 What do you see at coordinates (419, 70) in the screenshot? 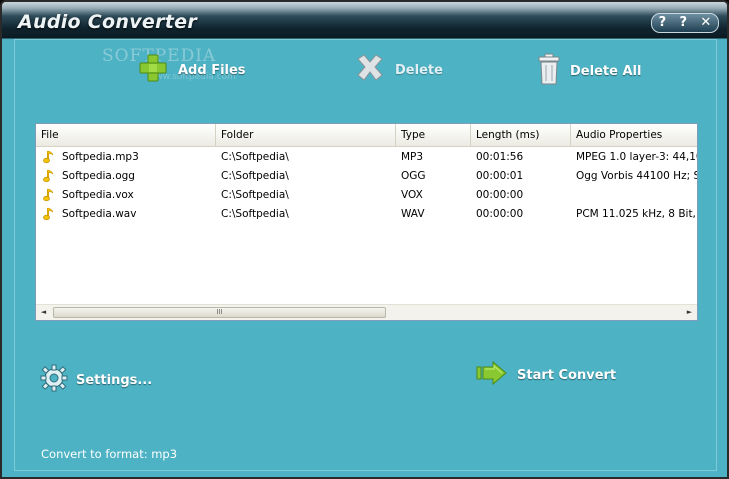
I see `delete-label: Delete` at bounding box center [419, 70].